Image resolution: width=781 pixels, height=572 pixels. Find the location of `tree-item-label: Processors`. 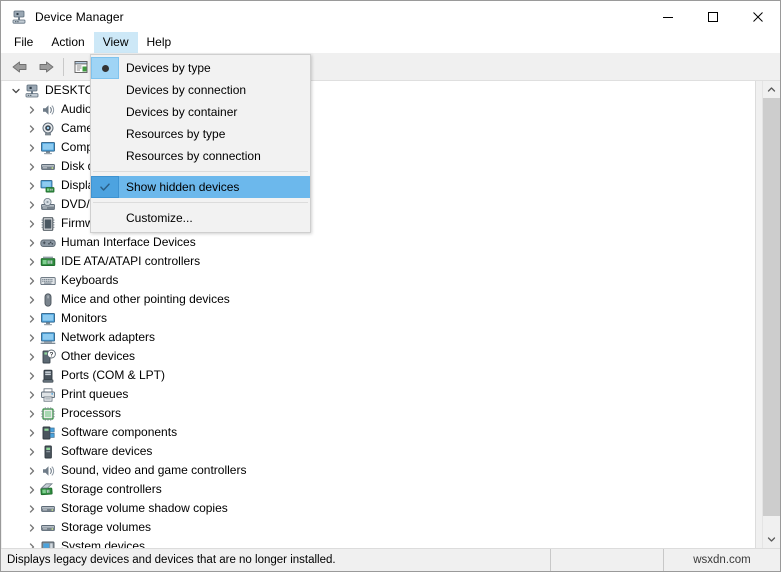

tree-item-label: Processors is located at coordinates (91, 413).